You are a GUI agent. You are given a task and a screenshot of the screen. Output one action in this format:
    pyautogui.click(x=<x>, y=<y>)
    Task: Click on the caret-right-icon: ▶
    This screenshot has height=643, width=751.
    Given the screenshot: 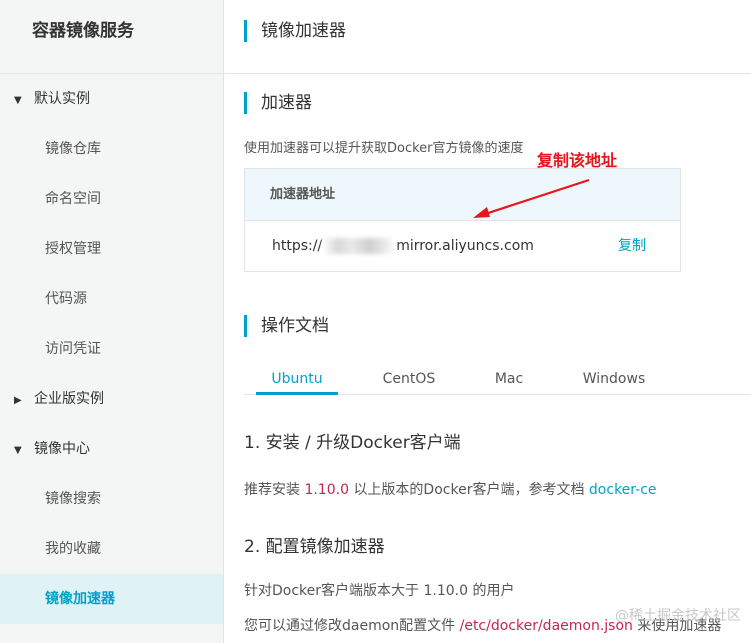 What is the action you would take?
    pyautogui.click(x=18, y=400)
    